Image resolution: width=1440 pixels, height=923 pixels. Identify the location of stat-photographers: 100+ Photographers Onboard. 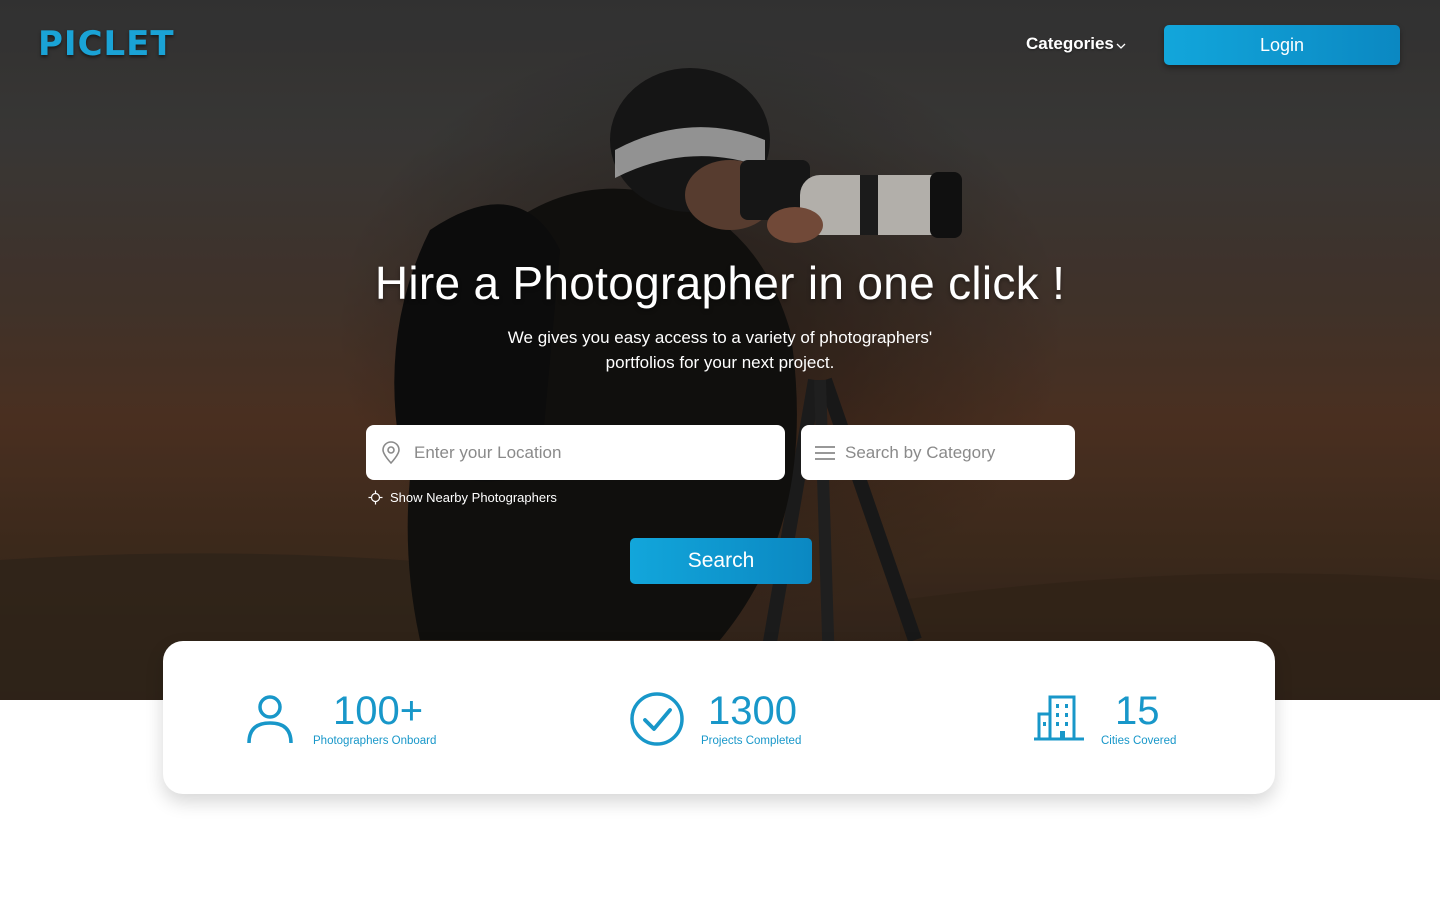
(395, 717).